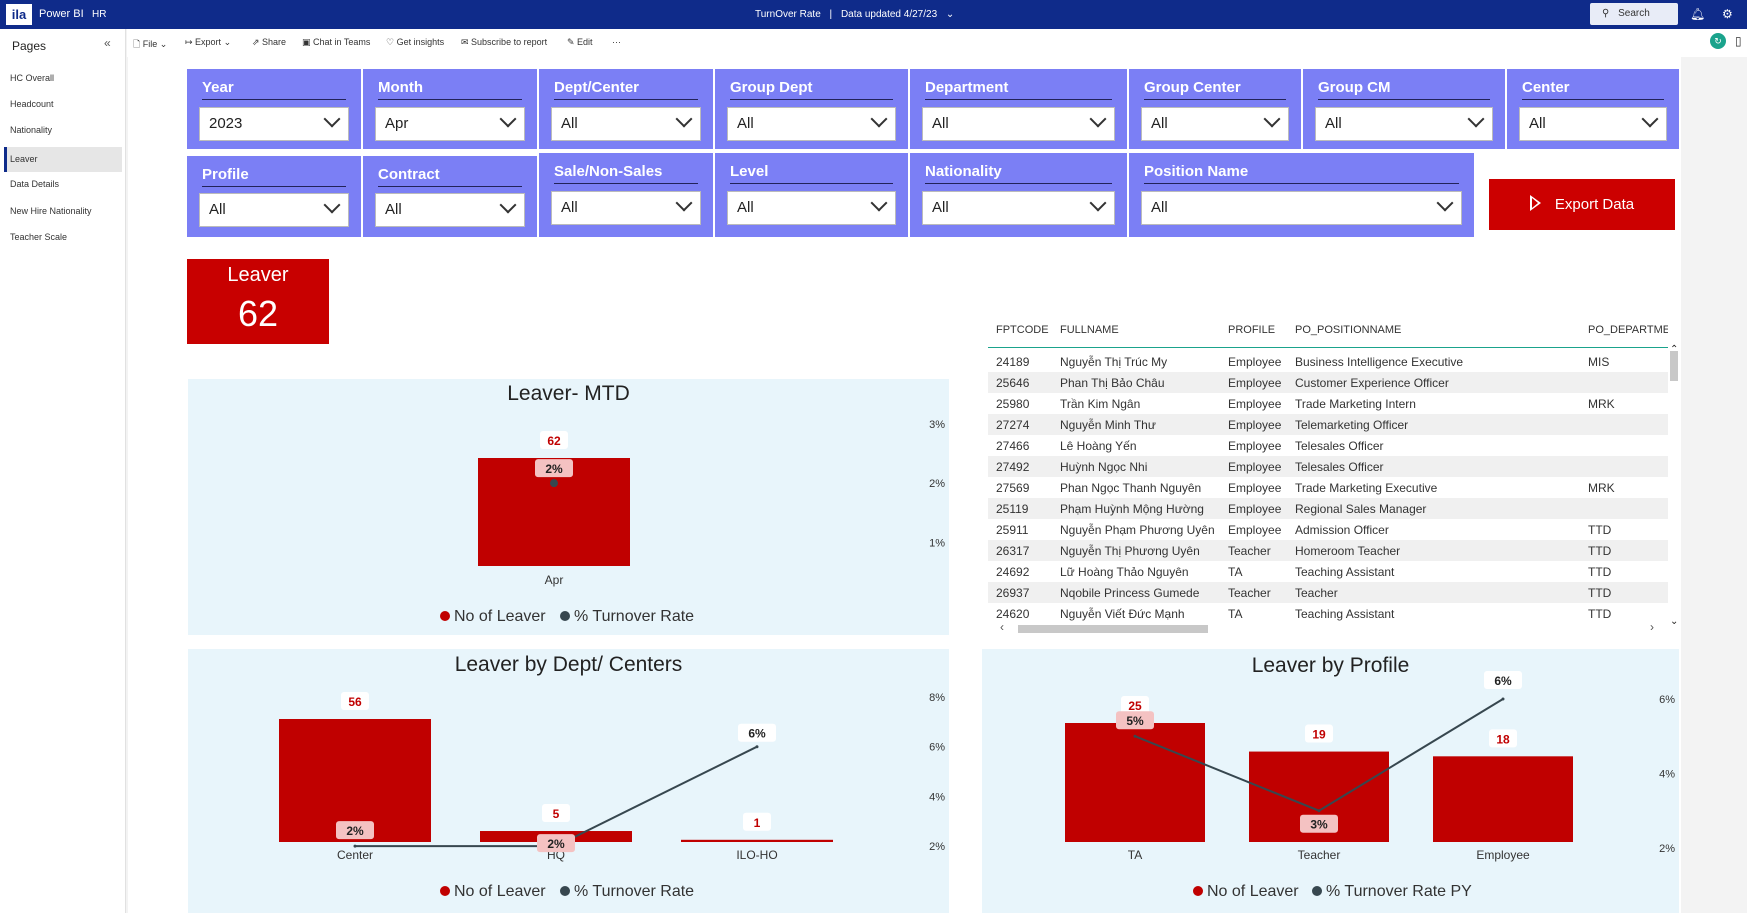  I want to click on slicer-dropdown: 2023, so click(274, 124).